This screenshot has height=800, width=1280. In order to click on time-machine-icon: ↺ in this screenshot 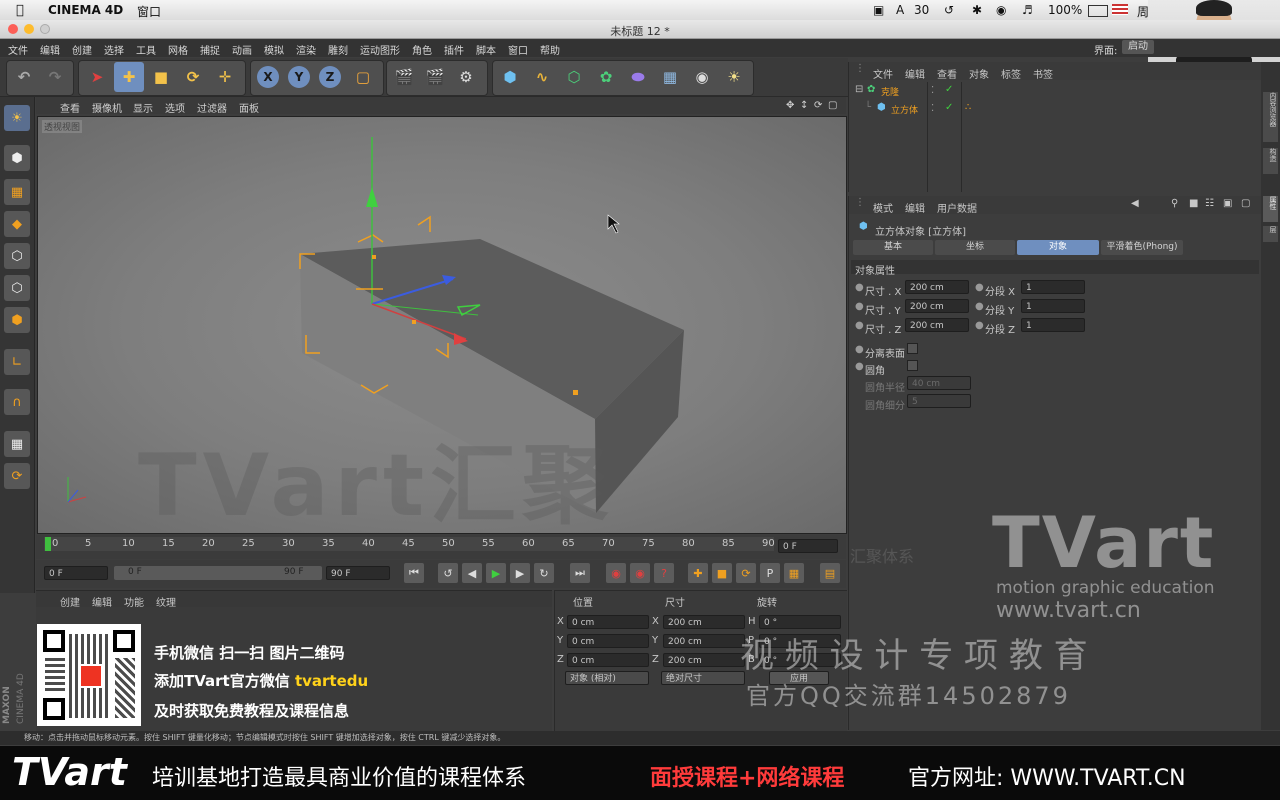, I will do `click(949, 10)`.